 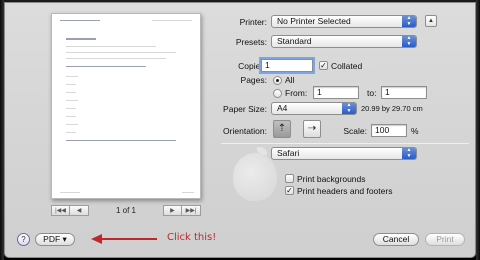 What do you see at coordinates (296, 93) in the screenshot?
I see `pages-from-label: From:` at bounding box center [296, 93].